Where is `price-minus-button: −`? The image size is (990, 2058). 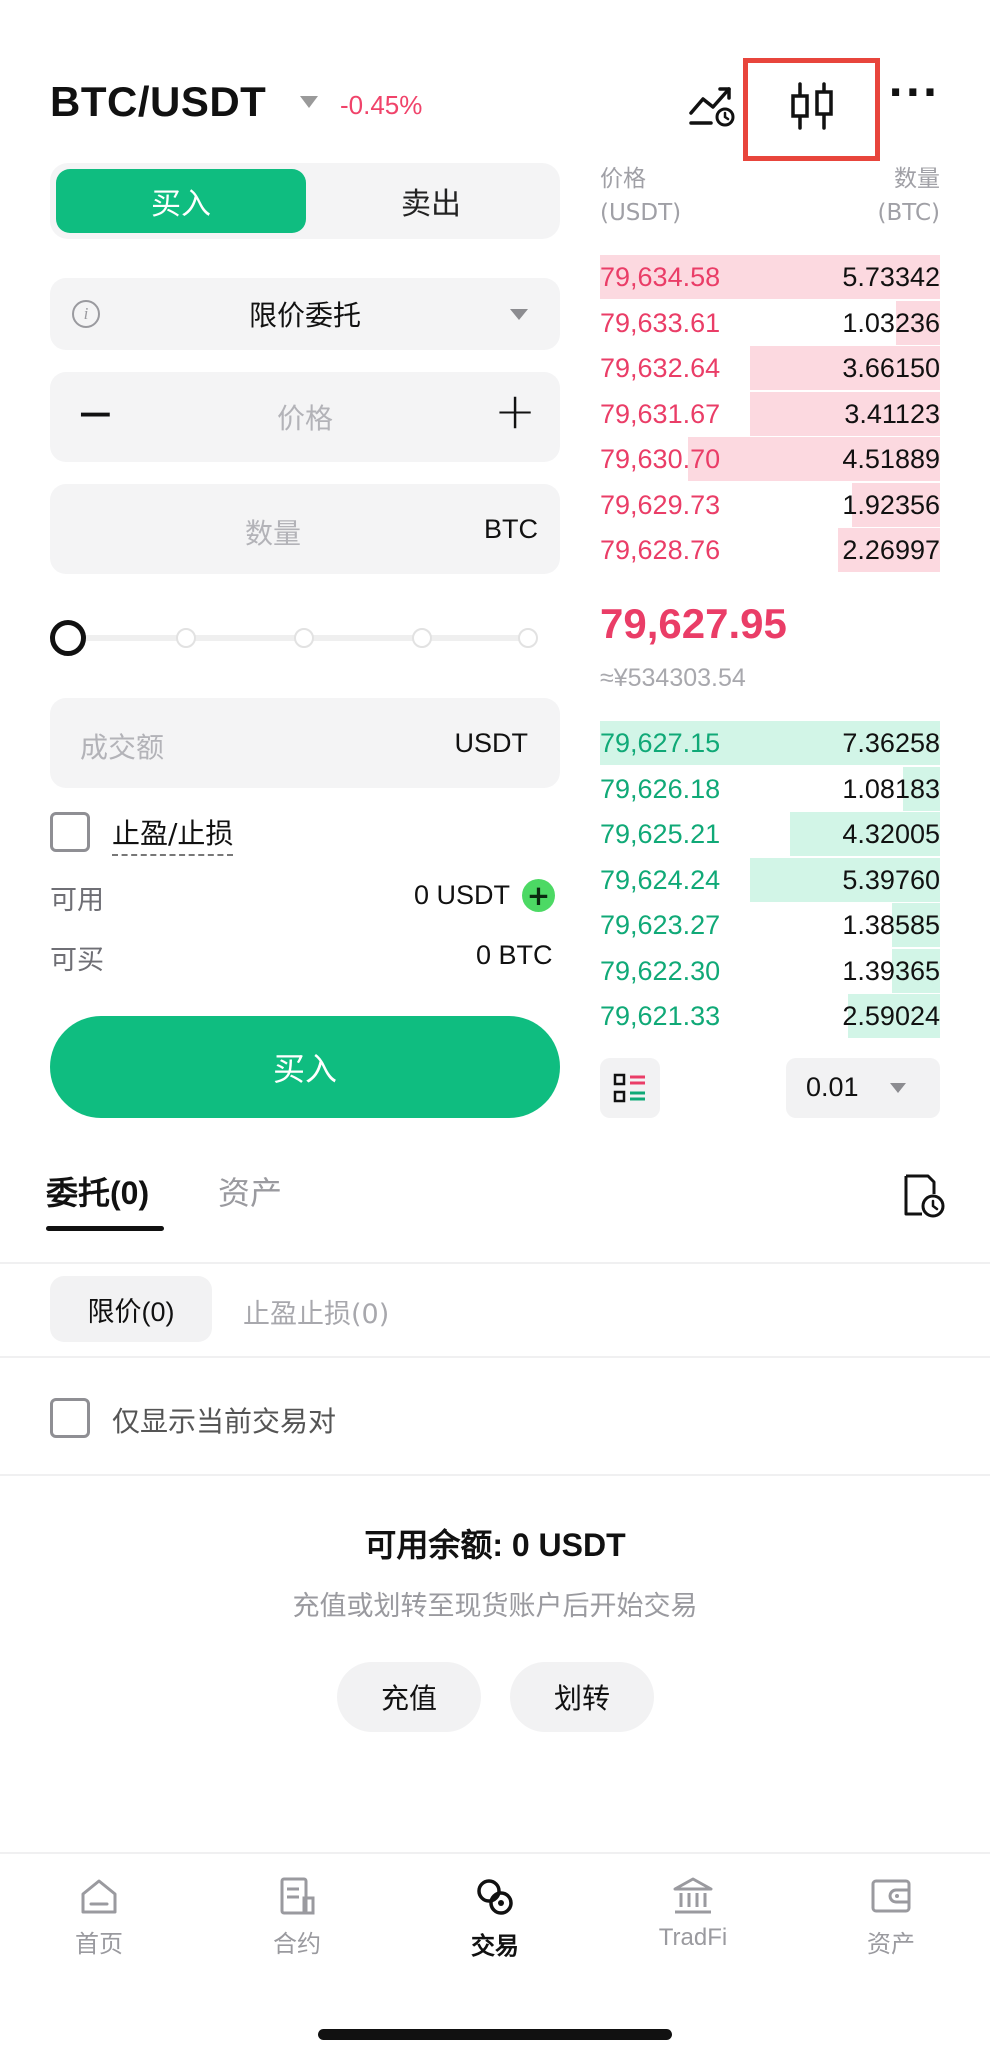
price-minus-button: − is located at coordinates (95, 413).